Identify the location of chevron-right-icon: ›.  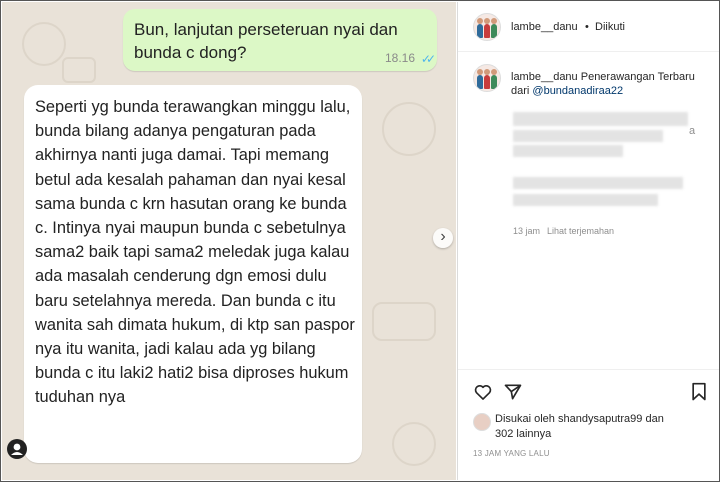
(443, 236).